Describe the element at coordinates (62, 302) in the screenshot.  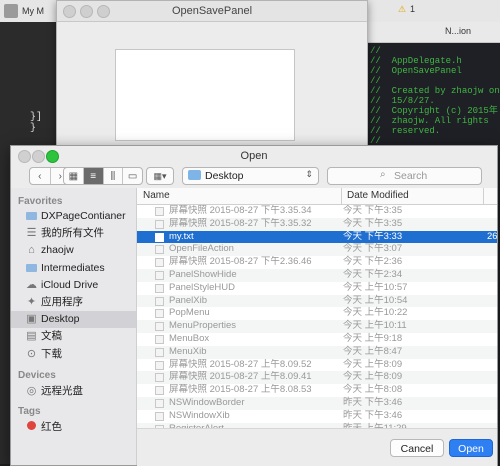
I see `sidebar-item-label: 应用程序` at that location.